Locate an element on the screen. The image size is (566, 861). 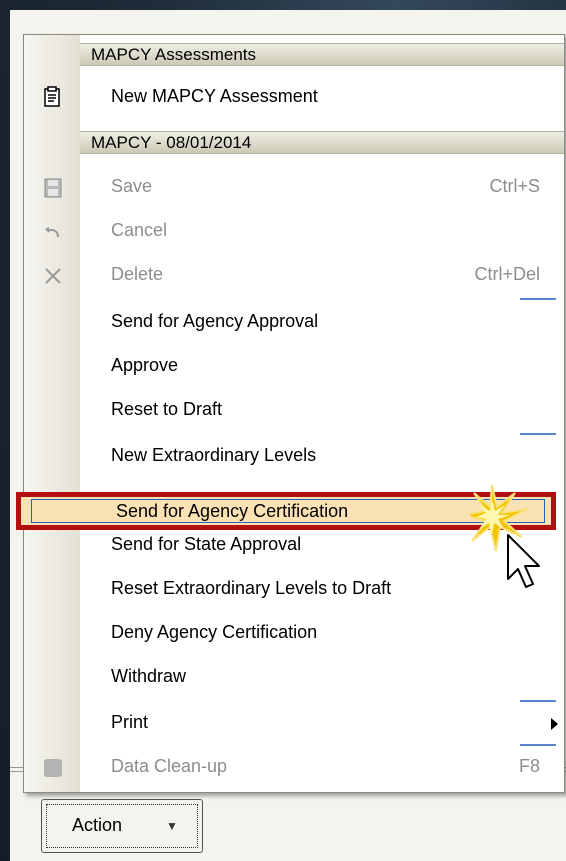
menu-item-label: Data Clean-up is located at coordinates (169, 766).